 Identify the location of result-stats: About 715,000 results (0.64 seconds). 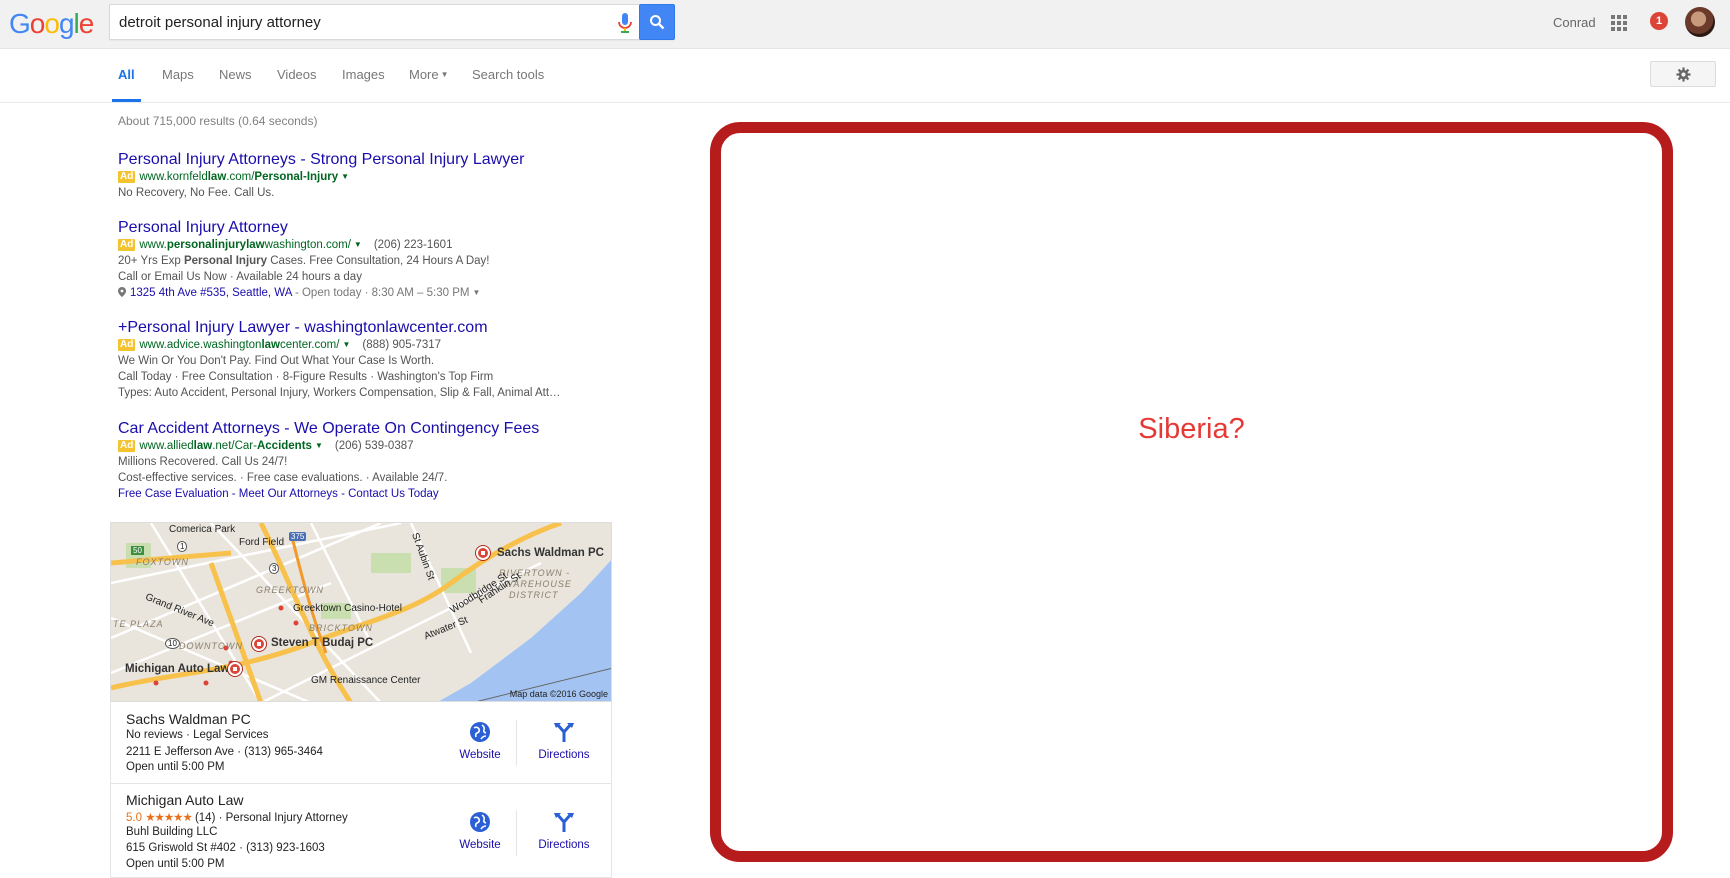
(218, 121).